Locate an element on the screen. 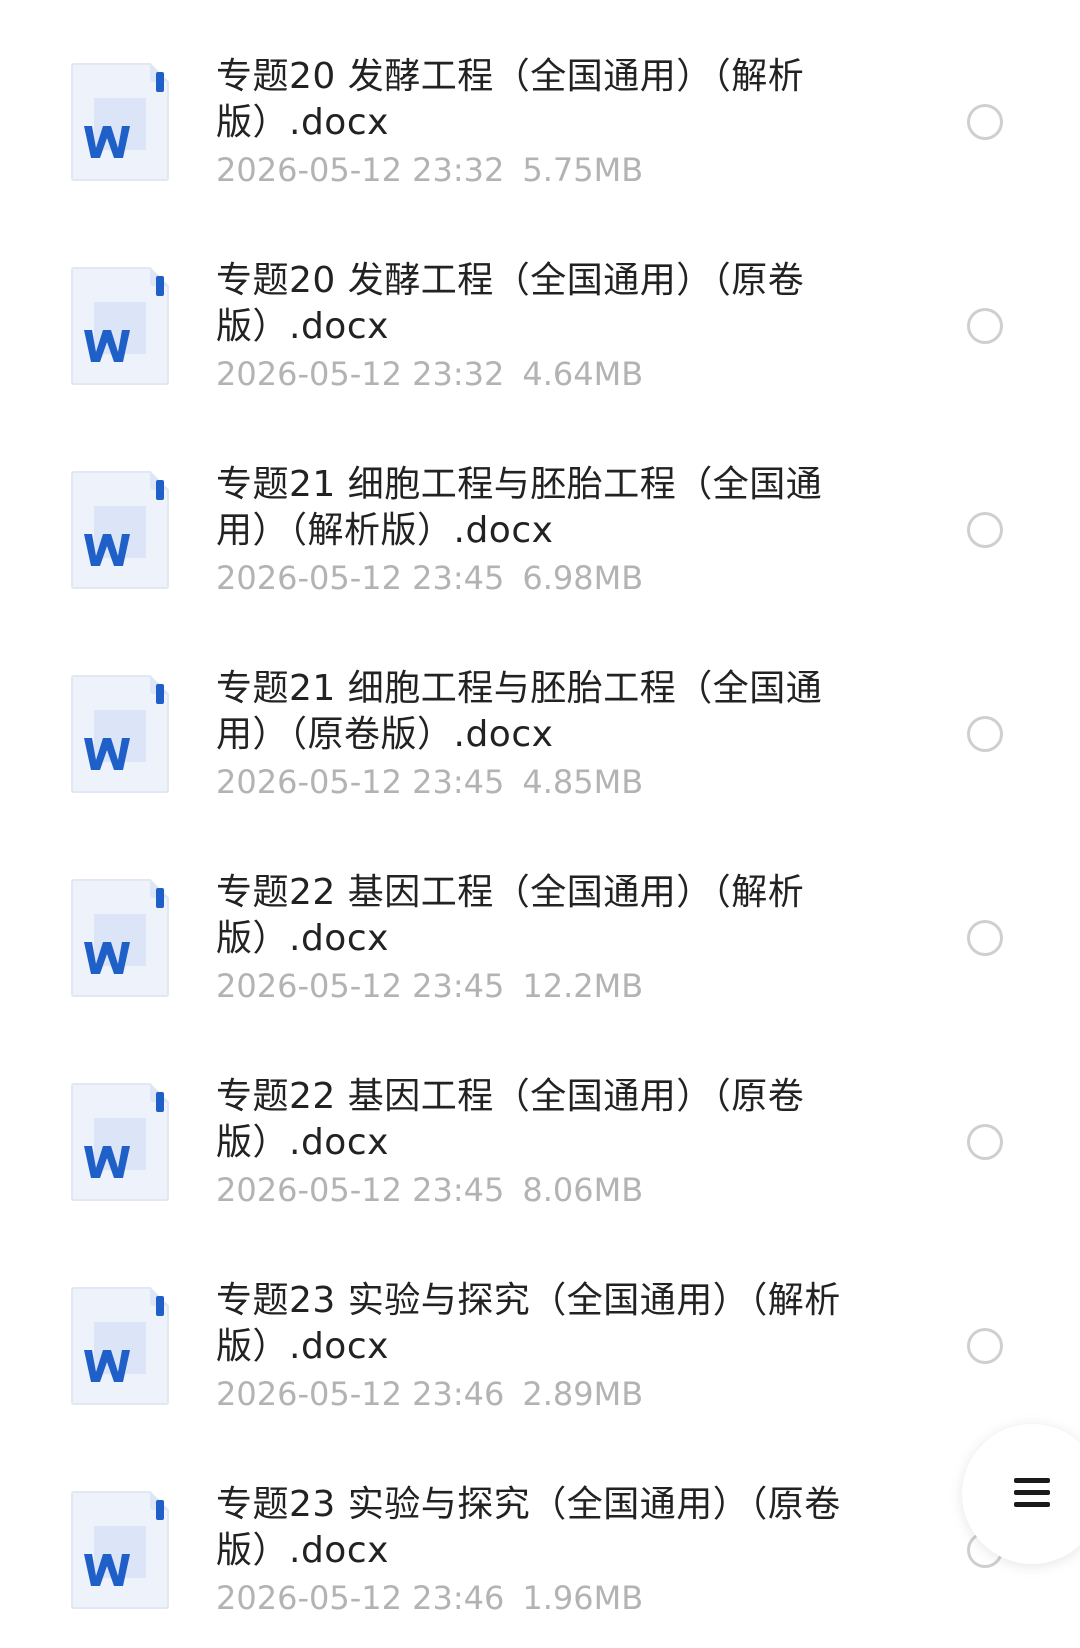 The image size is (1080, 1648). file-meta: 2026-05-12 23:32 5.75MB is located at coordinates (429, 170).